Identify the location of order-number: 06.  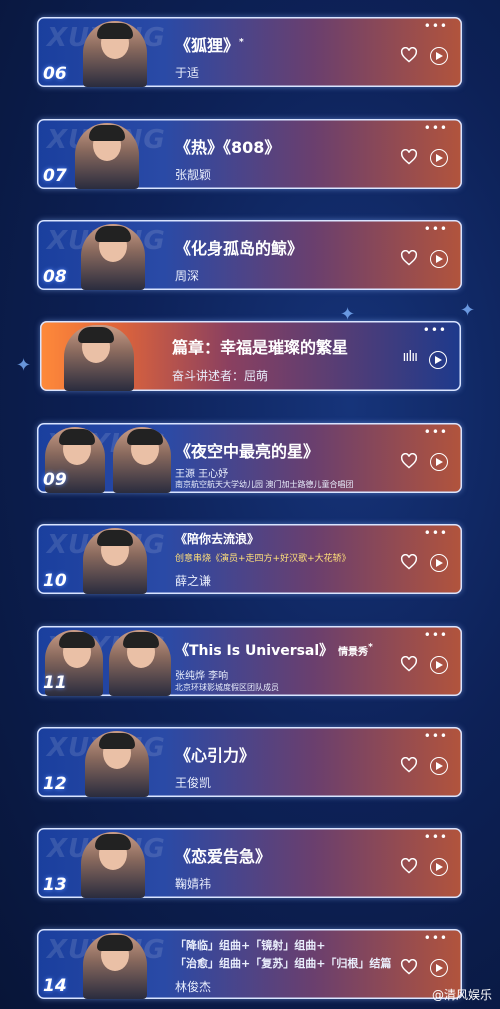
(55, 74).